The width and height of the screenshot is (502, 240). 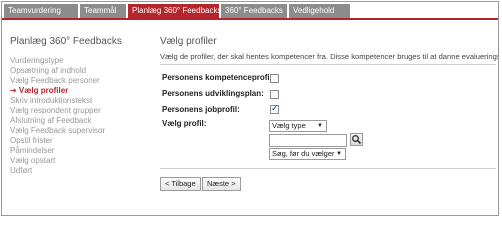 What do you see at coordinates (180, 184) in the screenshot?
I see `back-button: < Tilbage` at bounding box center [180, 184].